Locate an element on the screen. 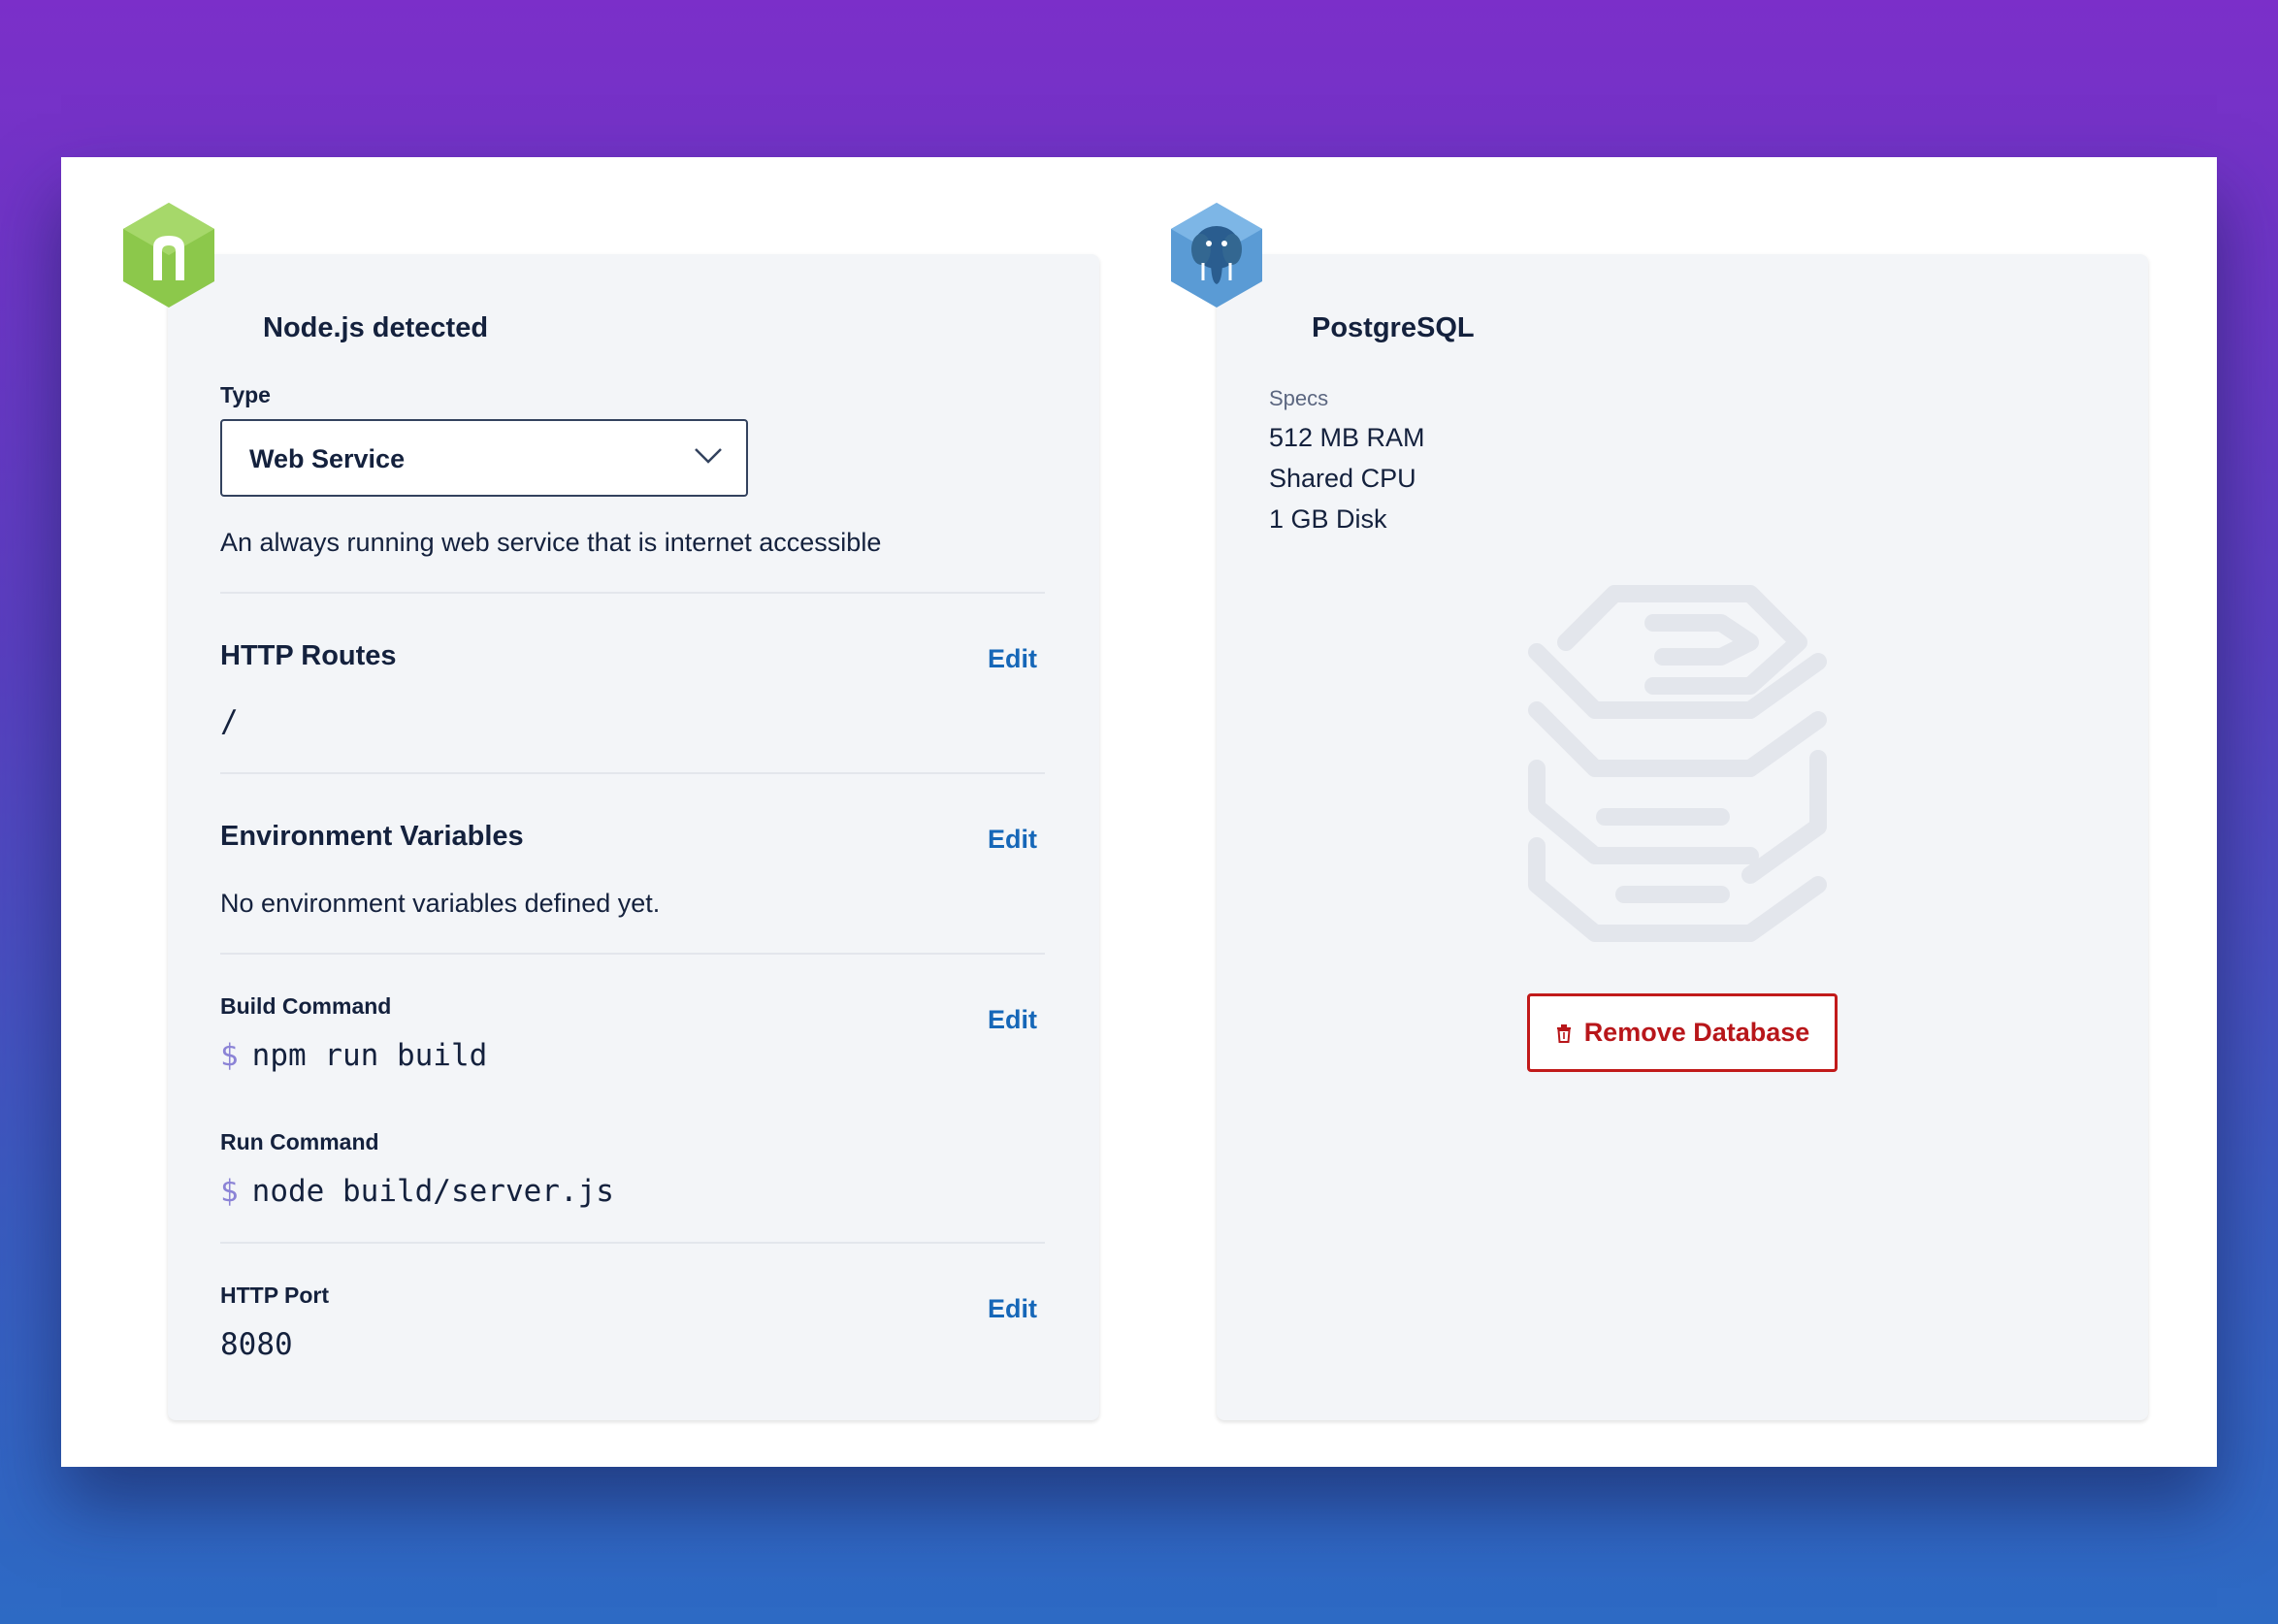  postgresql-icon is located at coordinates (1216, 255).